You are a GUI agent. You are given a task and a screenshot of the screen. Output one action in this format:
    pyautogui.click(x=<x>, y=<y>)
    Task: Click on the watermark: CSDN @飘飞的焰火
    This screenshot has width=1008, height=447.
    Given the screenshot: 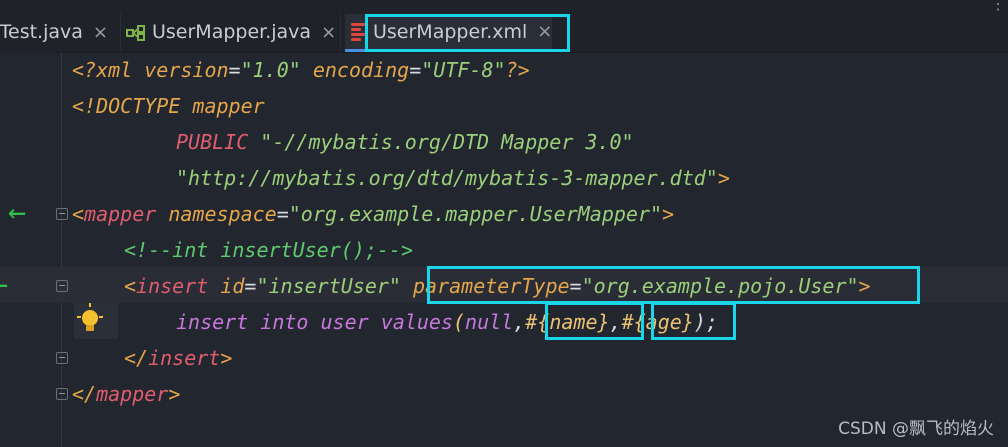 What is the action you would take?
    pyautogui.click(x=916, y=429)
    